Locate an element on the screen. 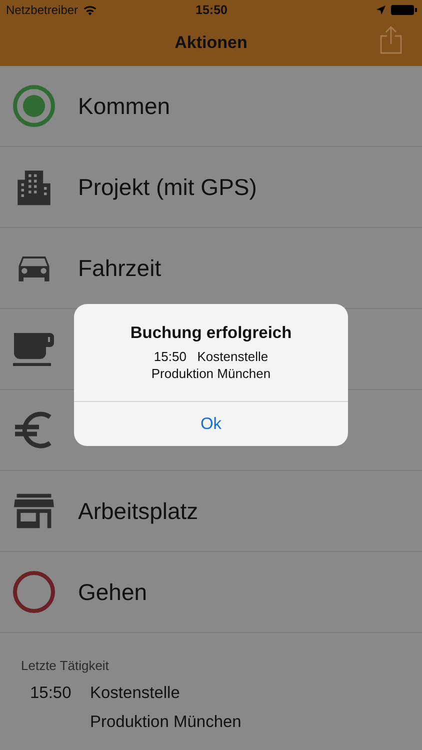 The height and width of the screenshot is (750, 422). activity-time: 15:50 is located at coordinates (50, 693).